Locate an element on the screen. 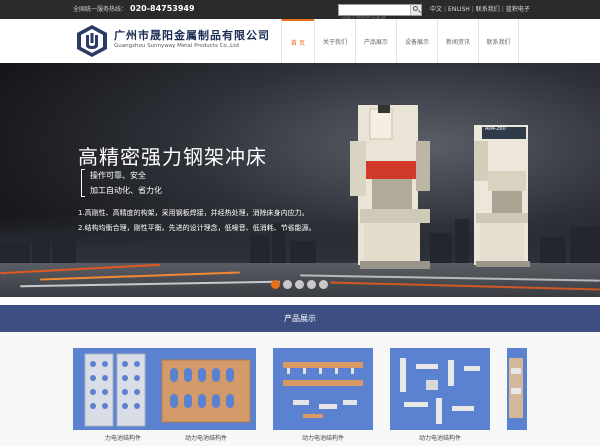  link-english: ENLISH is located at coordinates (459, 9).